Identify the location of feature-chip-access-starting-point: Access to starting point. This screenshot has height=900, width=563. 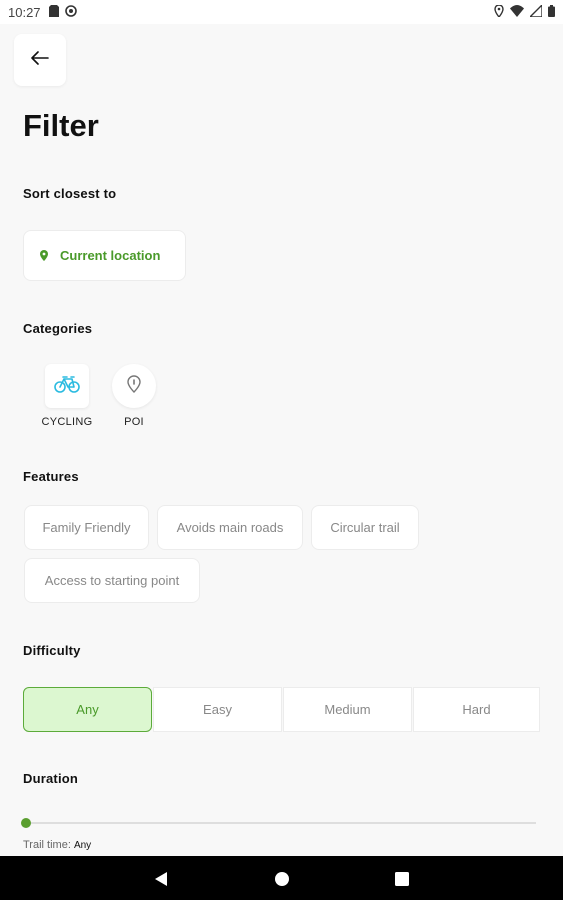
(112, 580).